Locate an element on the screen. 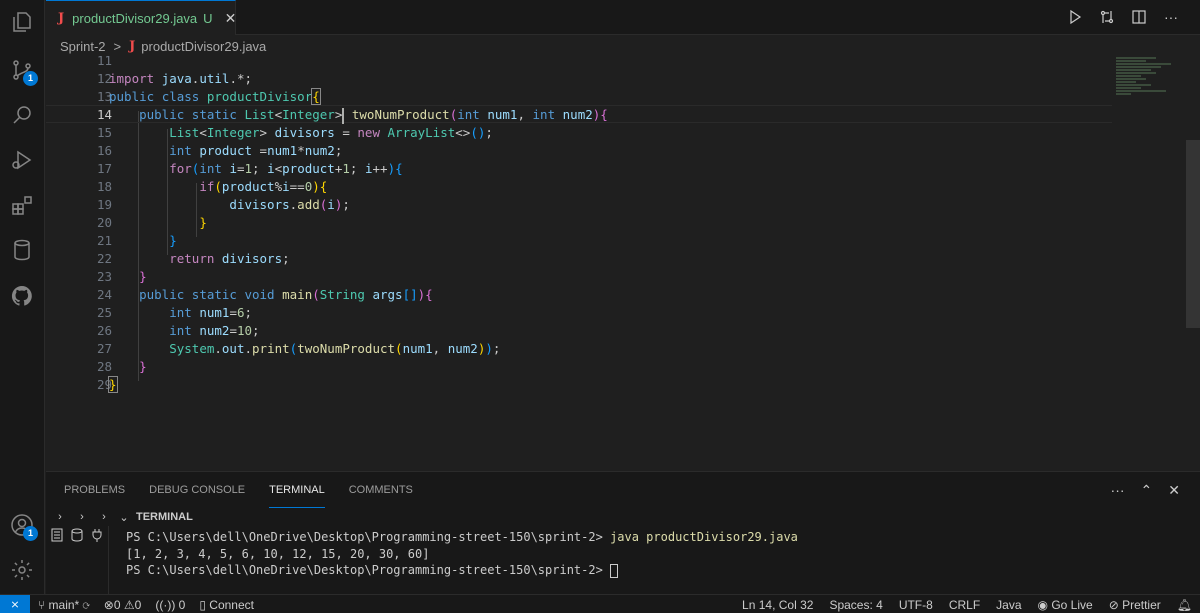 Image resolution: width=1200 pixels, height=613 pixels. code-line: 26 int num2=10; is located at coordinates (178, 330).